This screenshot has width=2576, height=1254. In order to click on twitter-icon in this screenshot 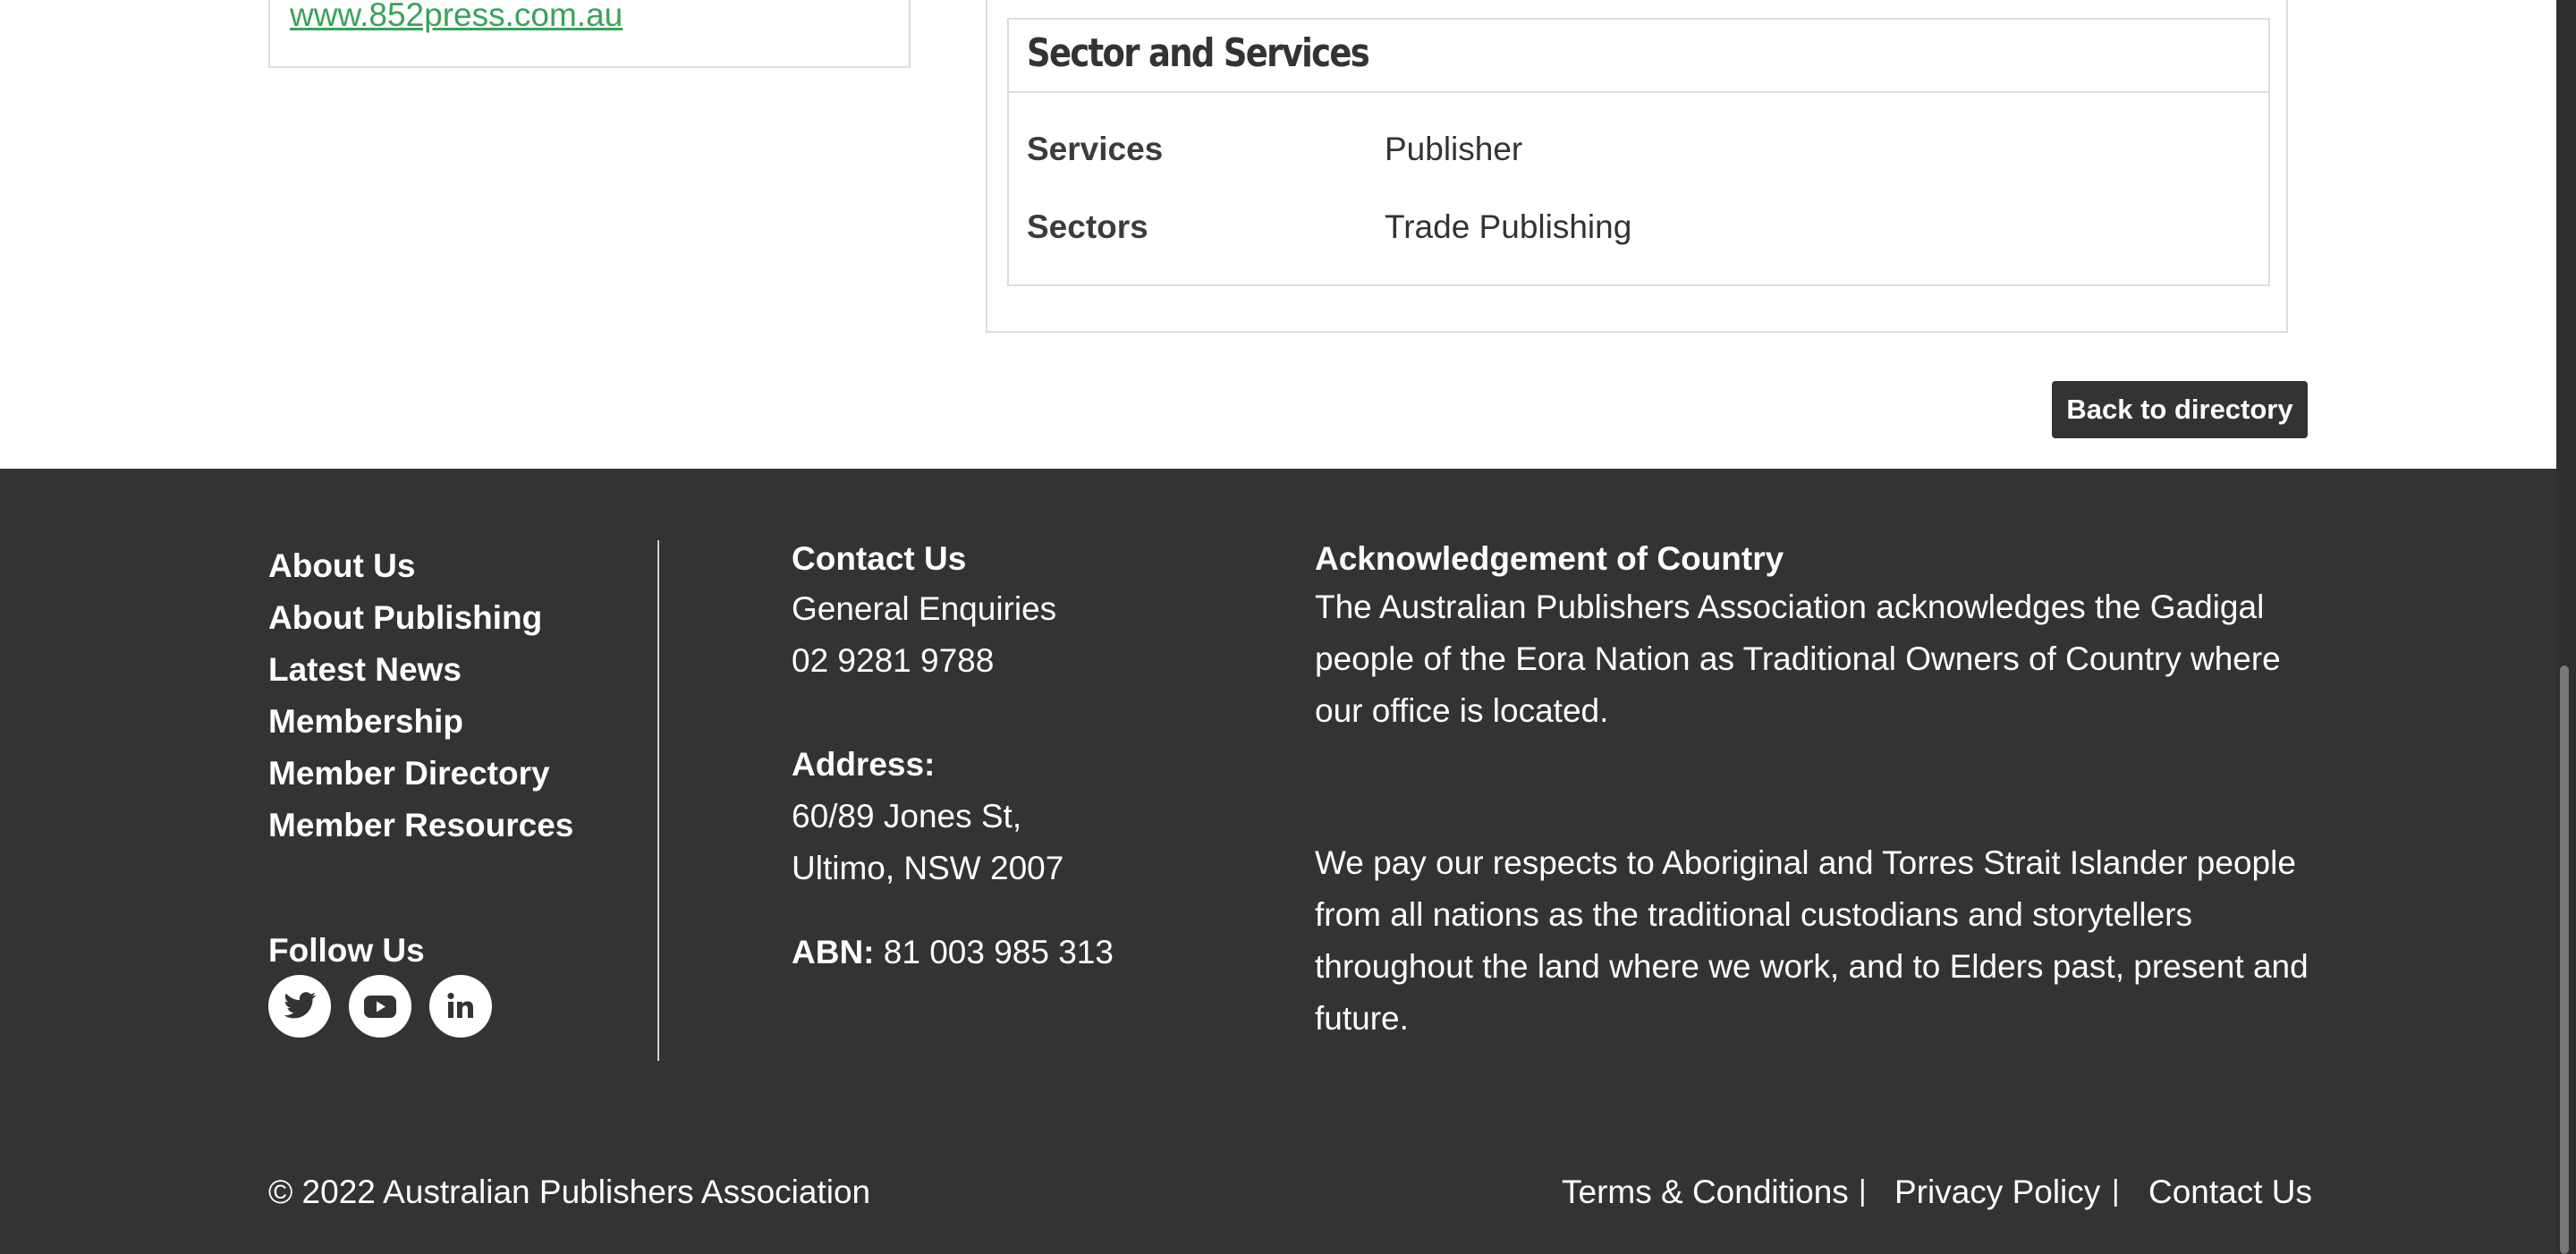, I will do `click(300, 1005)`.